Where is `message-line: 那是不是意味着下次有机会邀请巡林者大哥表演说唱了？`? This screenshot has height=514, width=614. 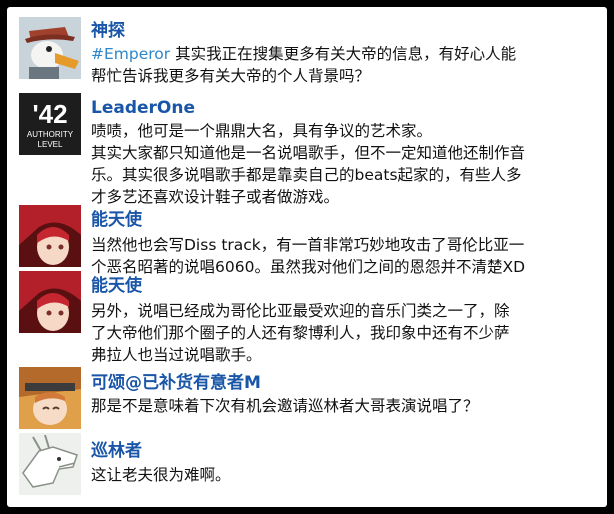
message-line: 那是不是意味着下次有机会邀请巡林者大哥表演说唱了？ is located at coordinates (285, 406).